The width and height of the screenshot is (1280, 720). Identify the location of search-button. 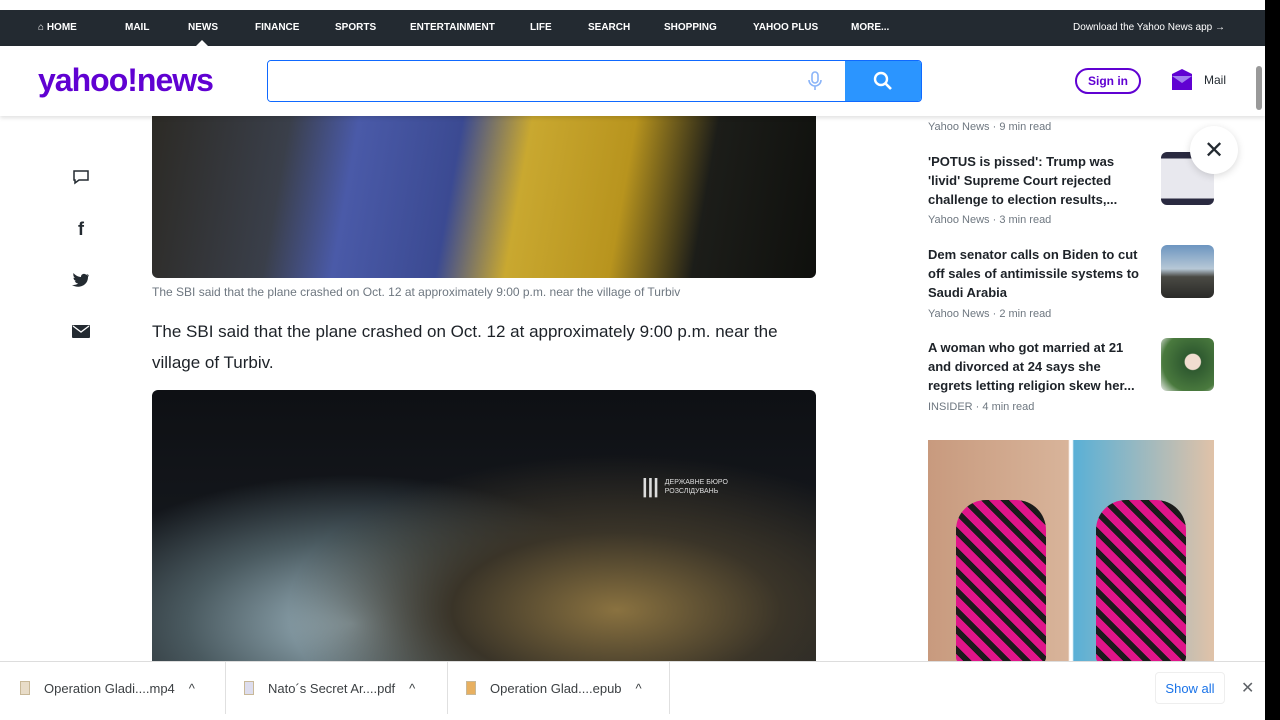
(883, 81).